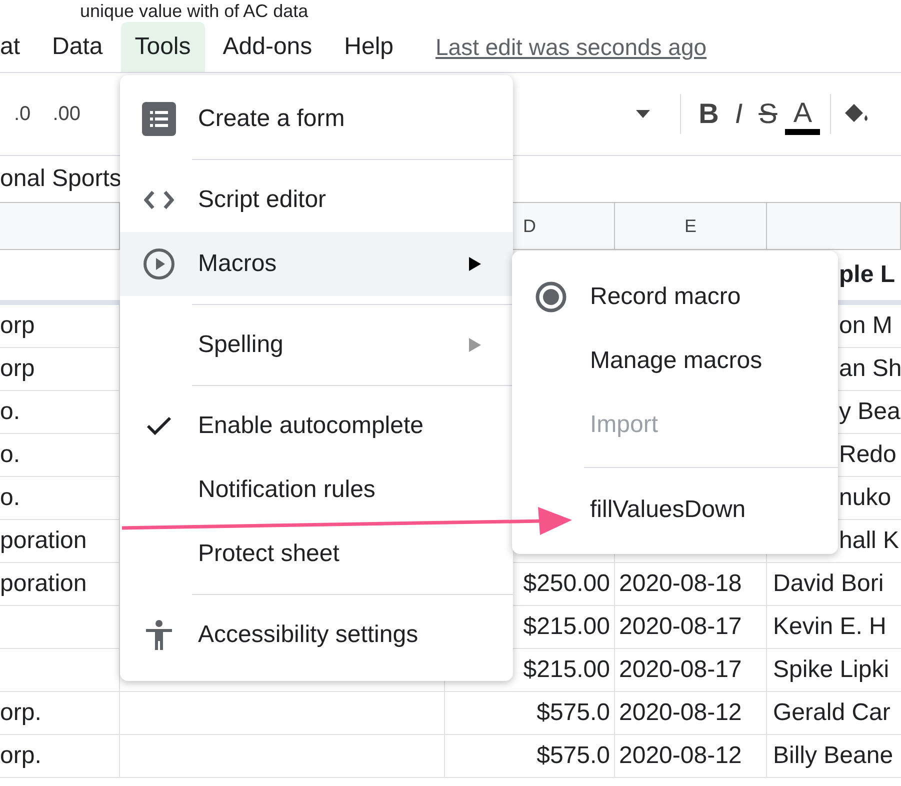 This screenshot has height=786, width=901. Describe the element at coordinates (316, 119) in the screenshot. I see `menu-item: Create a form` at that location.